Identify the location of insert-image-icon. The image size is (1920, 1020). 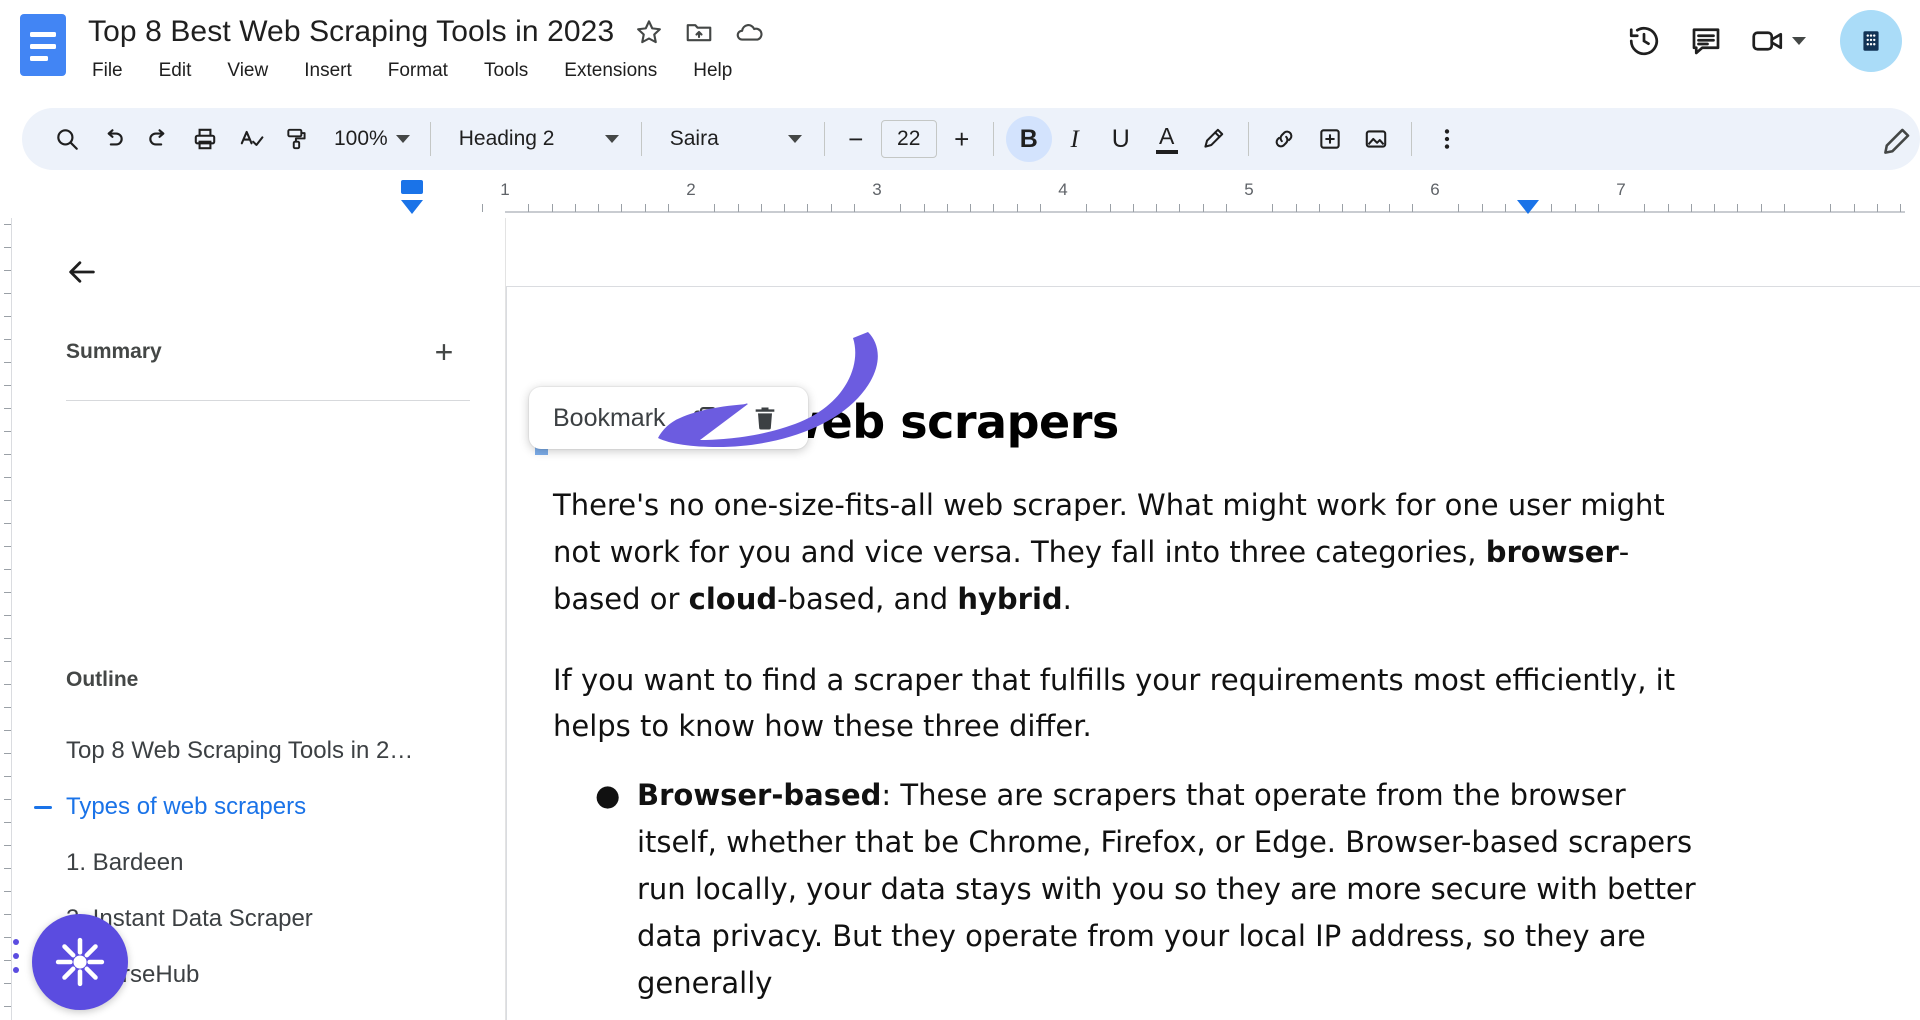
(1376, 139).